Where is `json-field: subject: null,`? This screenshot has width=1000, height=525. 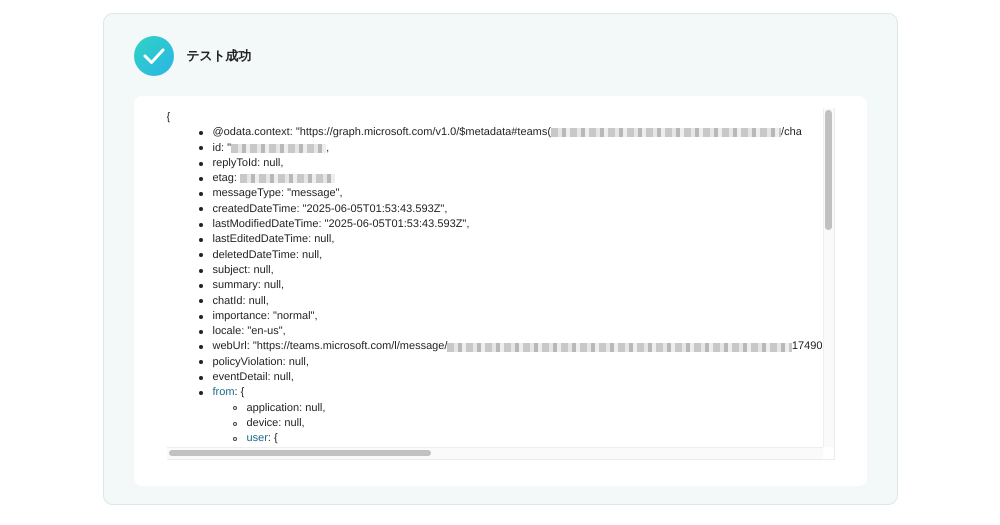
json-field: subject: null, is located at coordinates (243, 270).